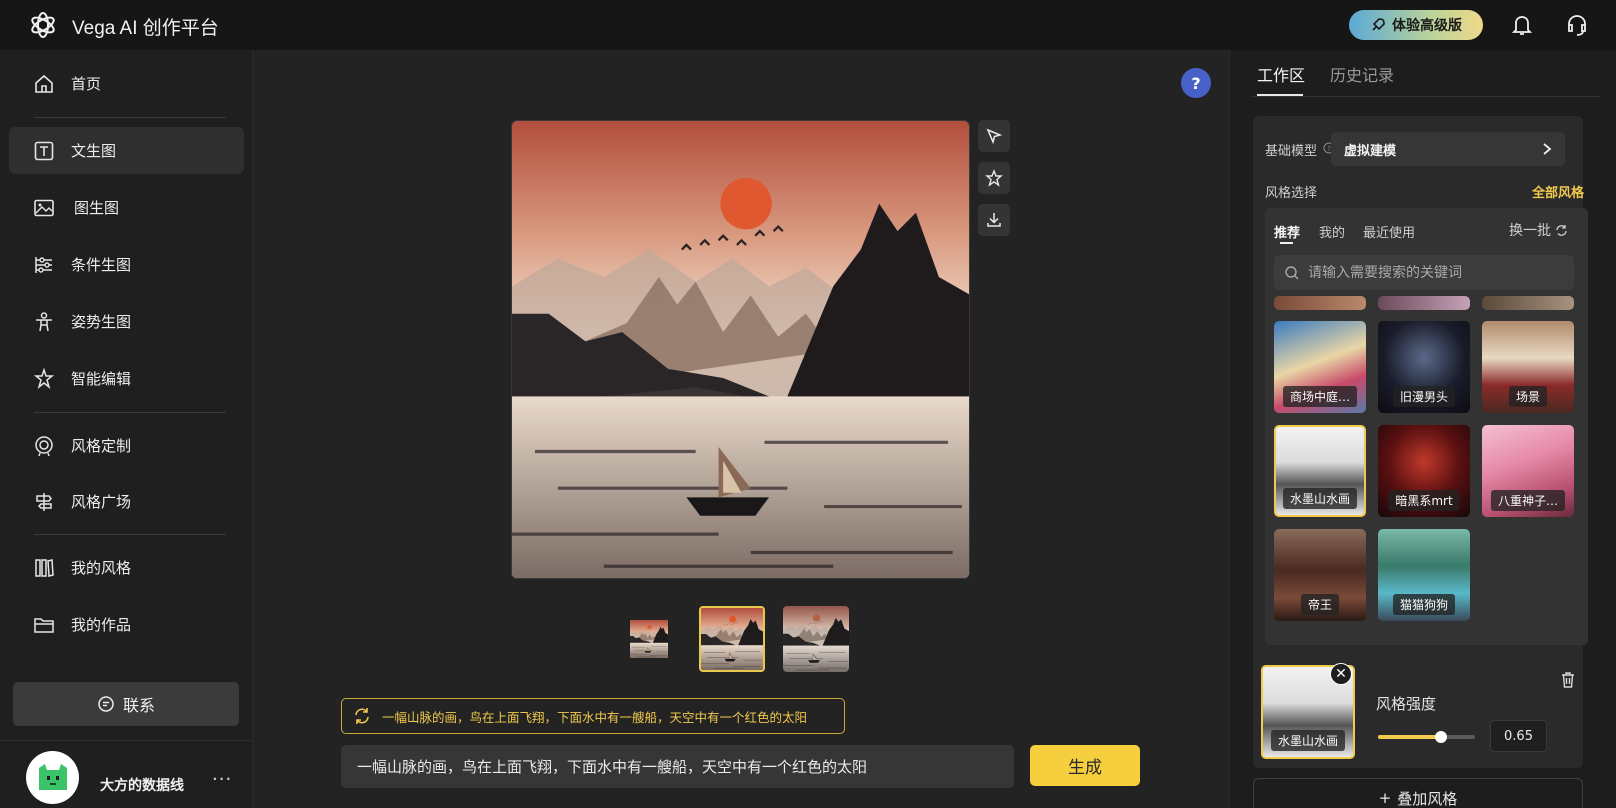 The image size is (1616, 808). Describe the element at coordinates (101, 568) in the screenshot. I see `sidebar-item-label: 我的风格` at that location.